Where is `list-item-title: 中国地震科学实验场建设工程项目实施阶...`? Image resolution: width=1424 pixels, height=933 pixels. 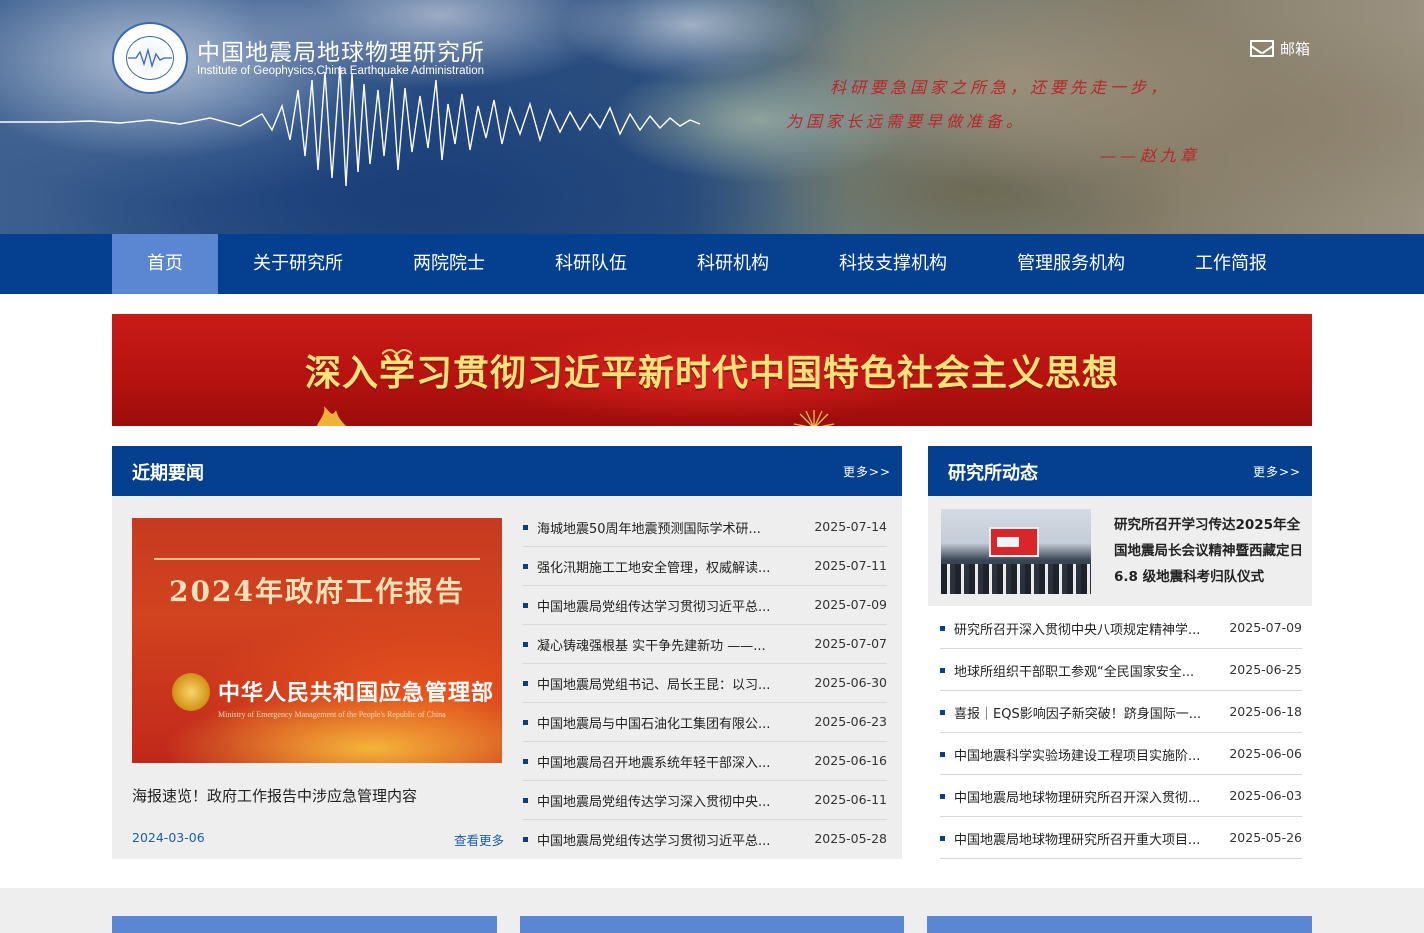 list-item-title: 中国地震科学实验场建设工程项目实施阶... is located at coordinates (1077, 754).